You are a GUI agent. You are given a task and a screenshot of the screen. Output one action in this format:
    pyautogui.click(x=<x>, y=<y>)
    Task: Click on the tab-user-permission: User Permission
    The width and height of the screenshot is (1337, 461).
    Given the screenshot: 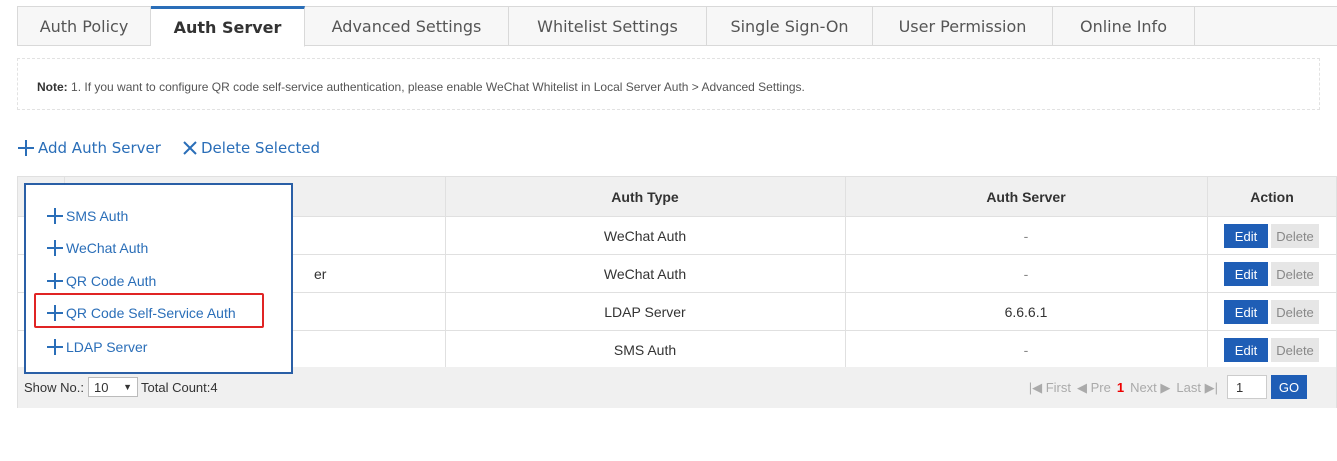 What is the action you would take?
    pyautogui.click(x=963, y=26)
    